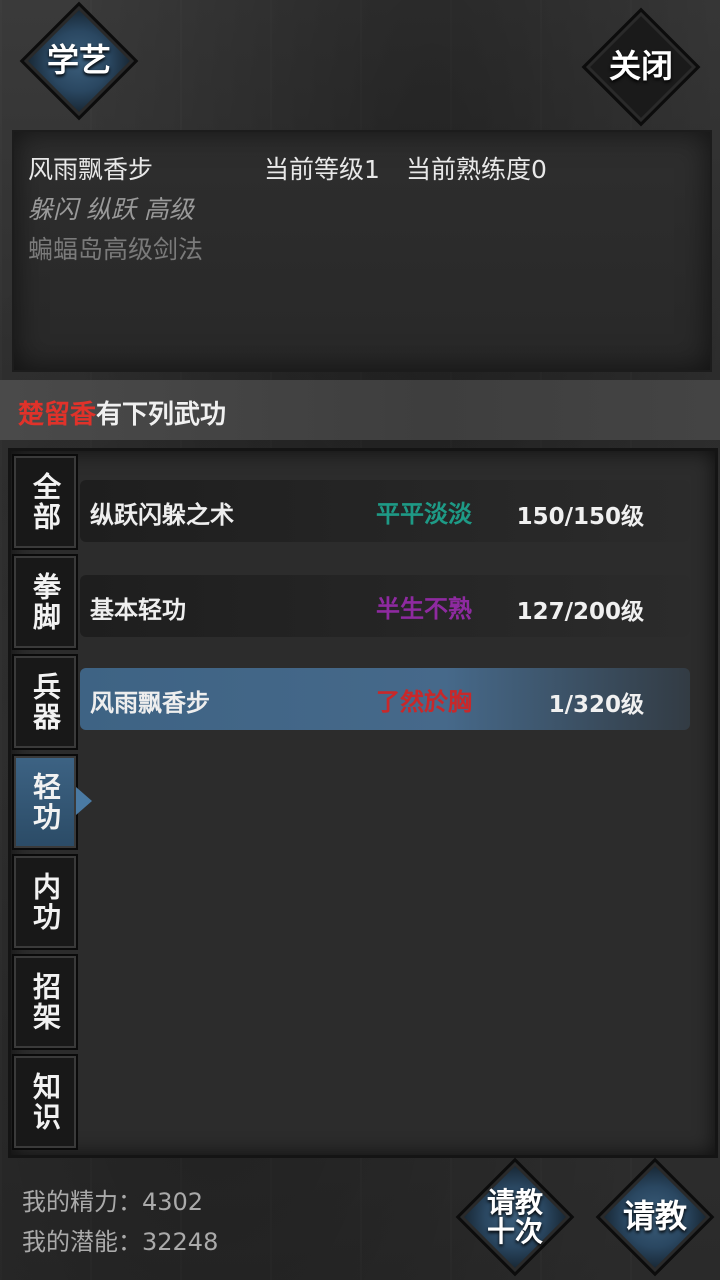 This screenshot has height=1280, width=720. I want to click on skill-row: 基本轻功 半生不熟 127/200级, so click(385, 606).